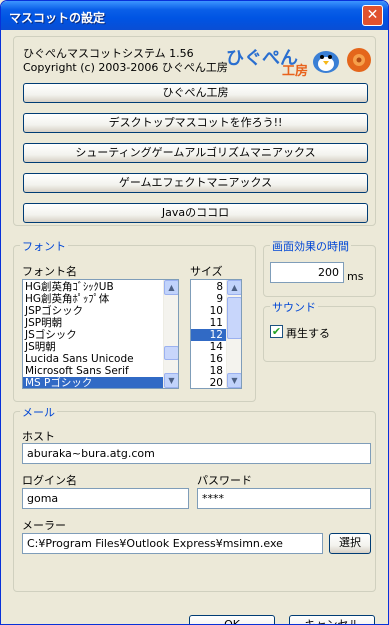 The width and height of the screenshot is (389, 625). I want to click on link-button-higupen: ひぐぺん工房, so click(195, 93).